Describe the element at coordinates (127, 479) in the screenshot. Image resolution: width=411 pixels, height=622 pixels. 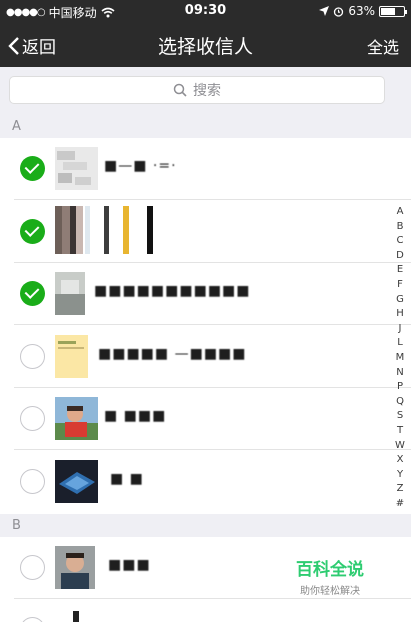
I see `contact-name: ■ ■` at that location.